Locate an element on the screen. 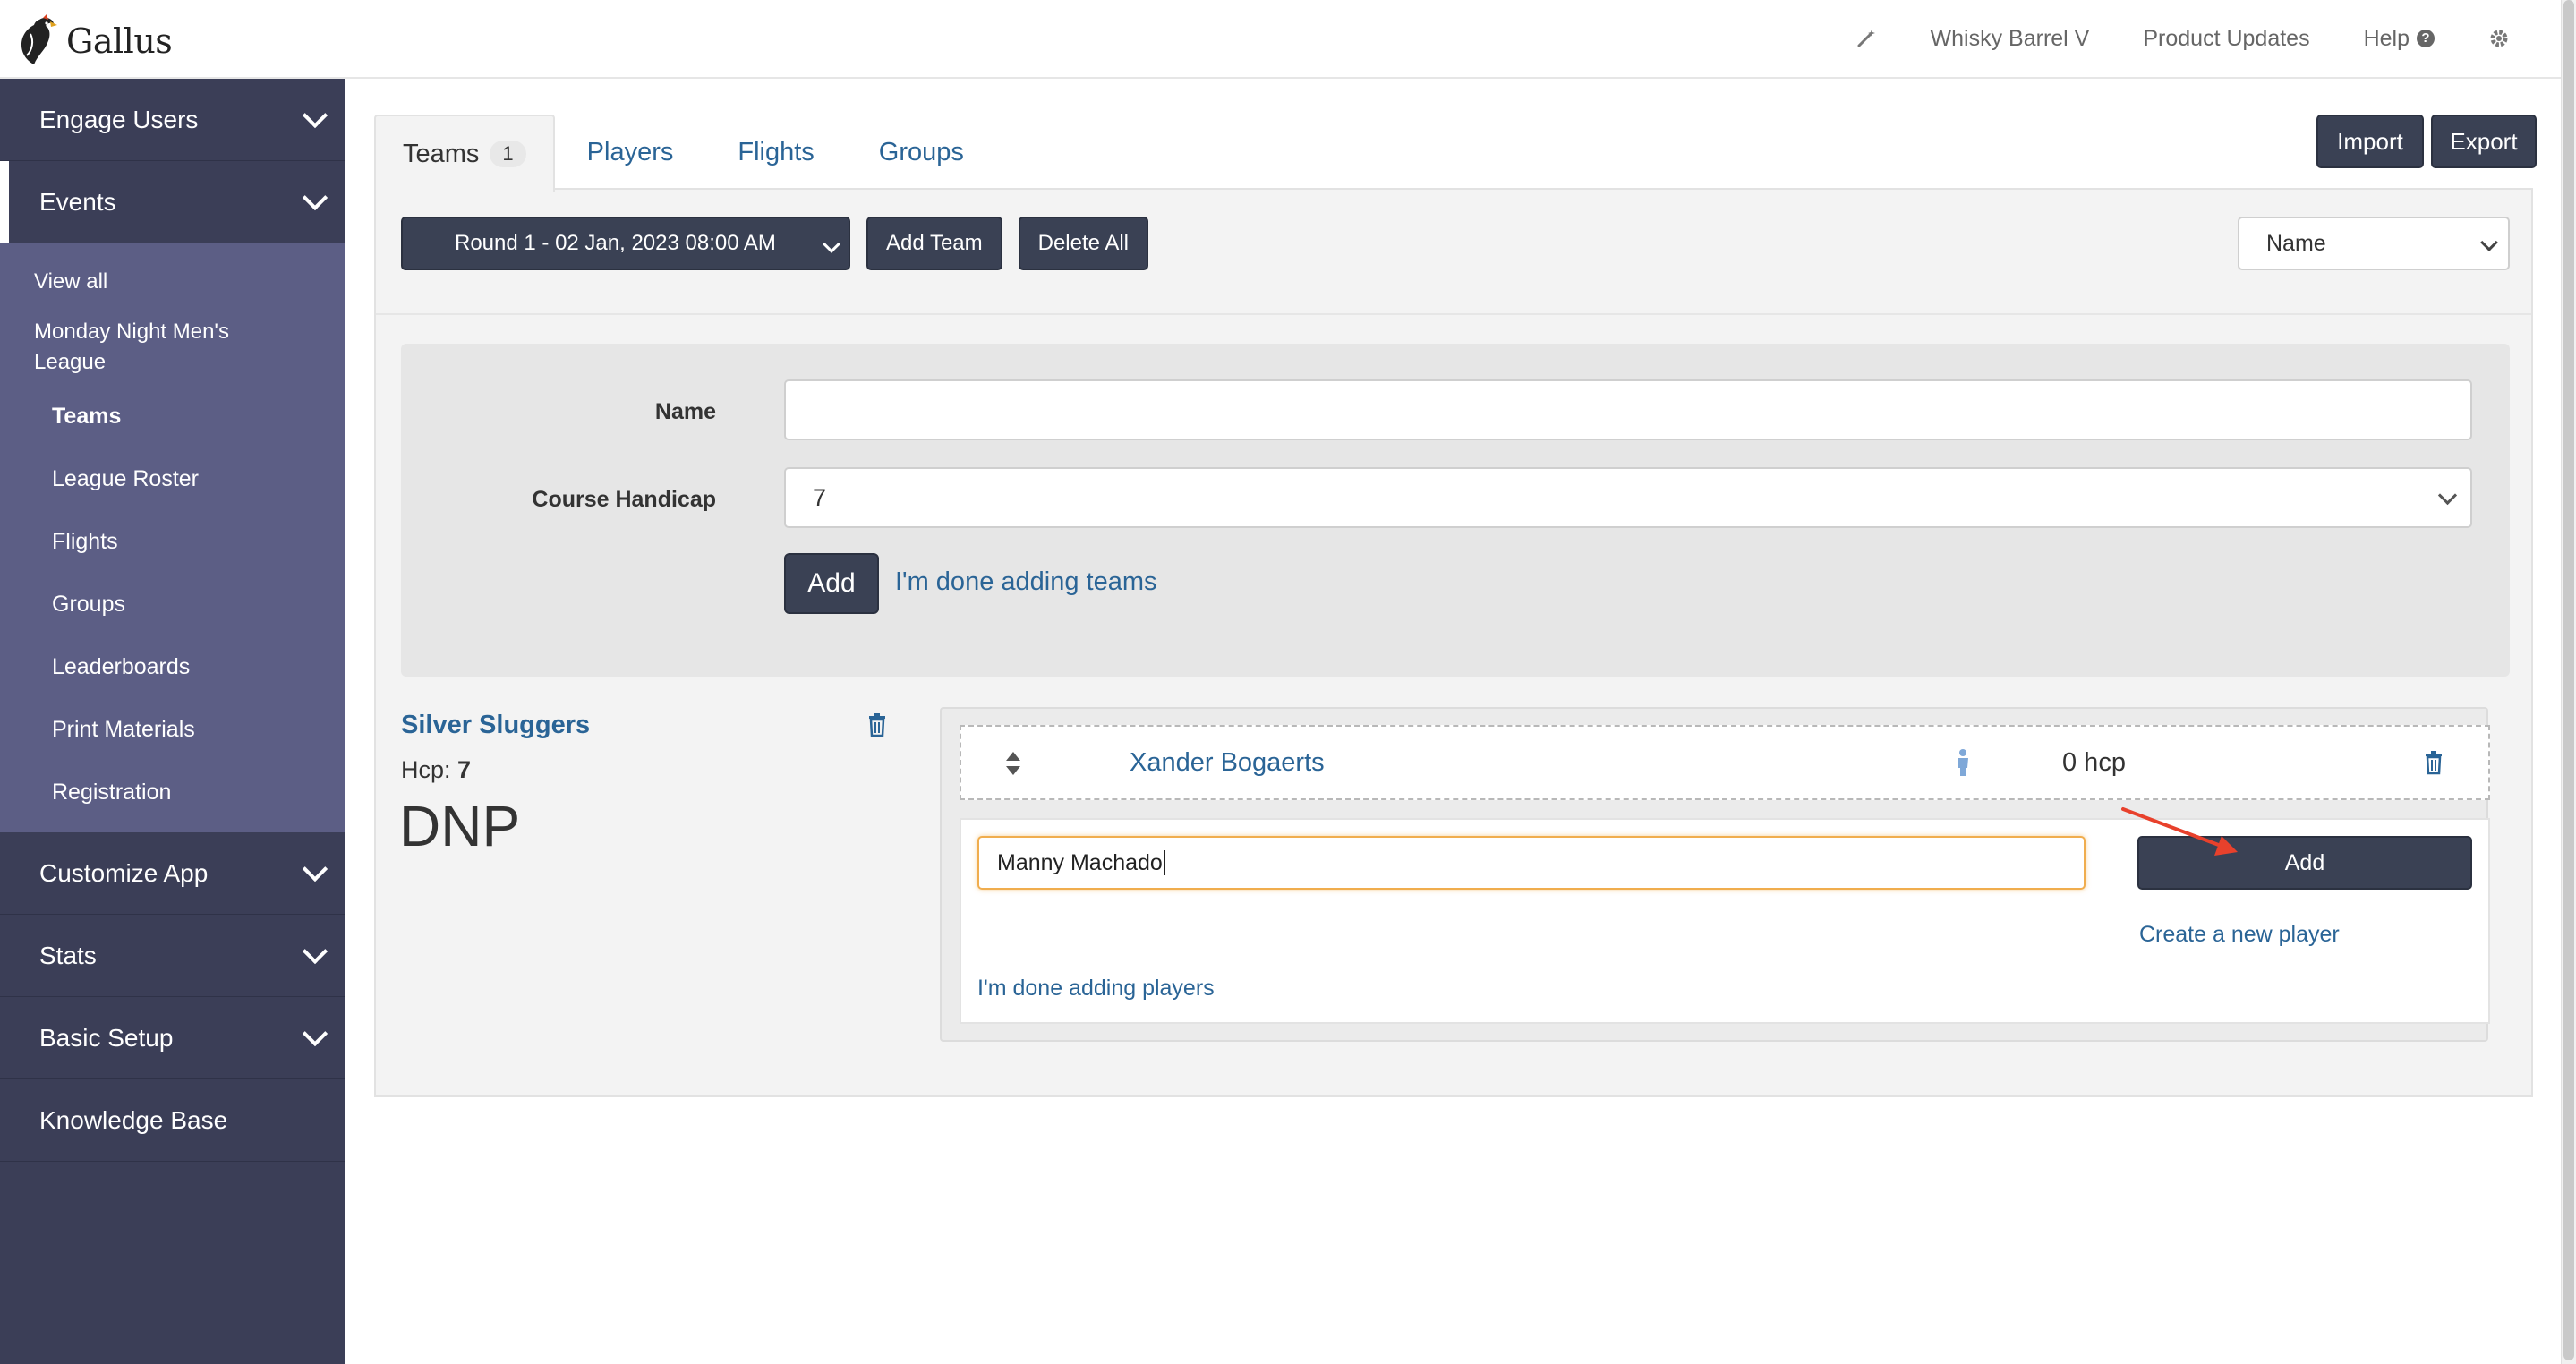 This screenshot has width=2576, height=1364. team-status: DNP is located at coordinates (460, 826).